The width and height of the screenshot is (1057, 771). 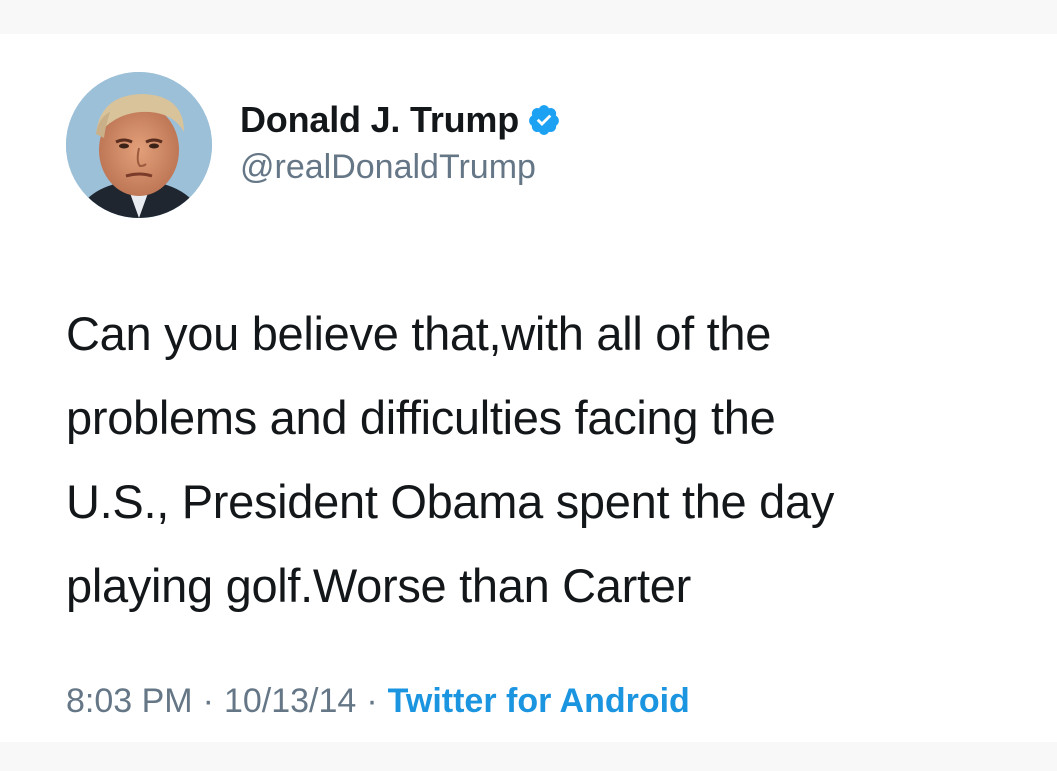 I want to click on tweet-text-line: playing golf.Worse than Carter, so click(x=378, y=585).